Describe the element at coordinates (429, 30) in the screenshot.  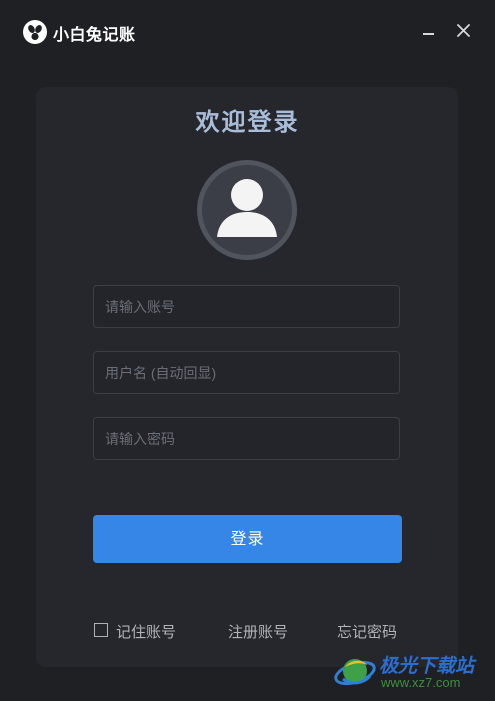
I see `minimize-button` at that location.